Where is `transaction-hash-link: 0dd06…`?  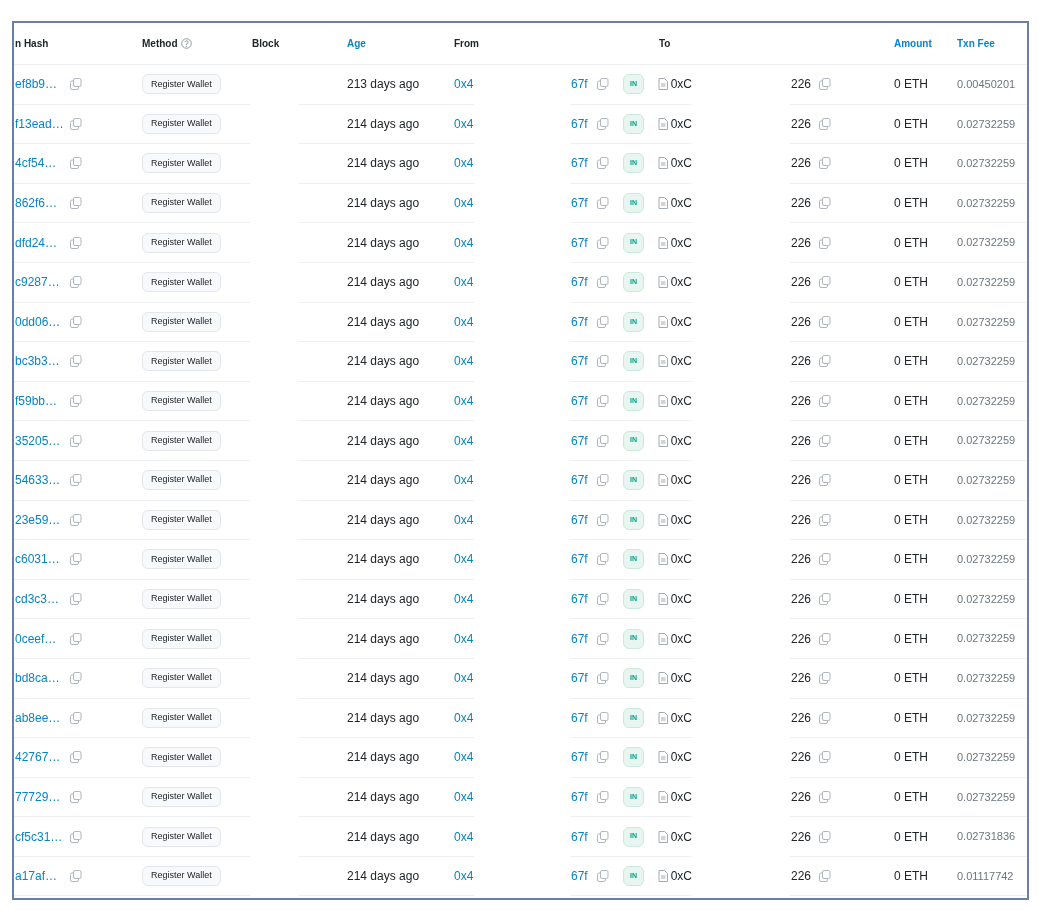
transaction-hash-link: 0dd06… is located at coordinates (39, 321).